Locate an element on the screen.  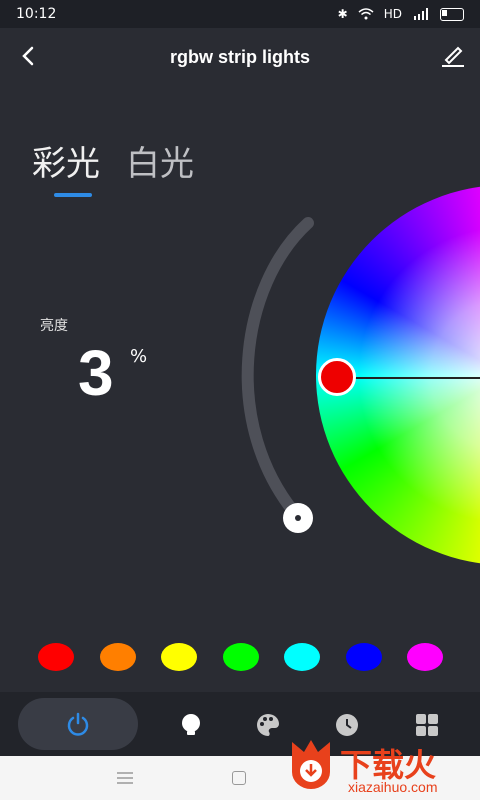
status-time: 10:12 is located at coordinates (36, 14).